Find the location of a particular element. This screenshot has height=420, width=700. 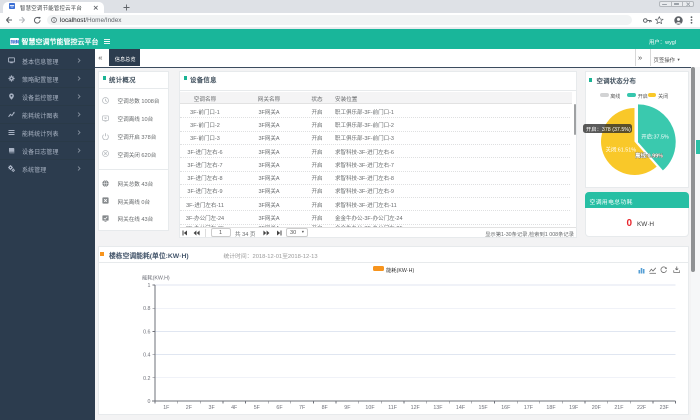

svg-text: 0 is located at coordinates (149, 402).